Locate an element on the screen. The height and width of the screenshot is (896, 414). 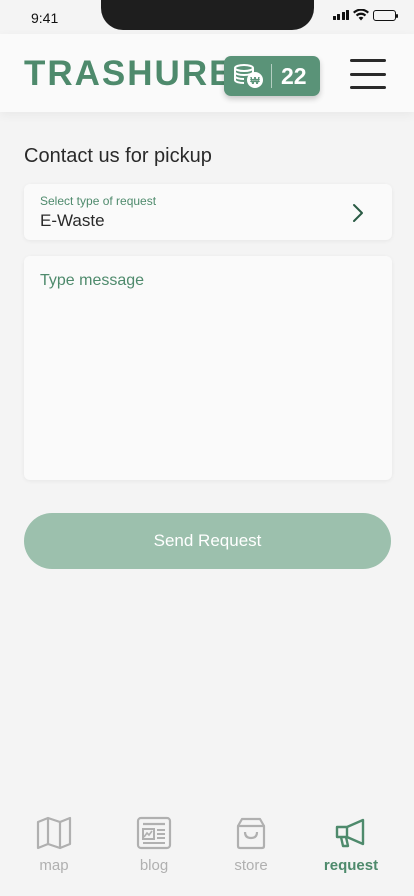
page-title: Contact us for pickup is located at coordinates (118, 156).